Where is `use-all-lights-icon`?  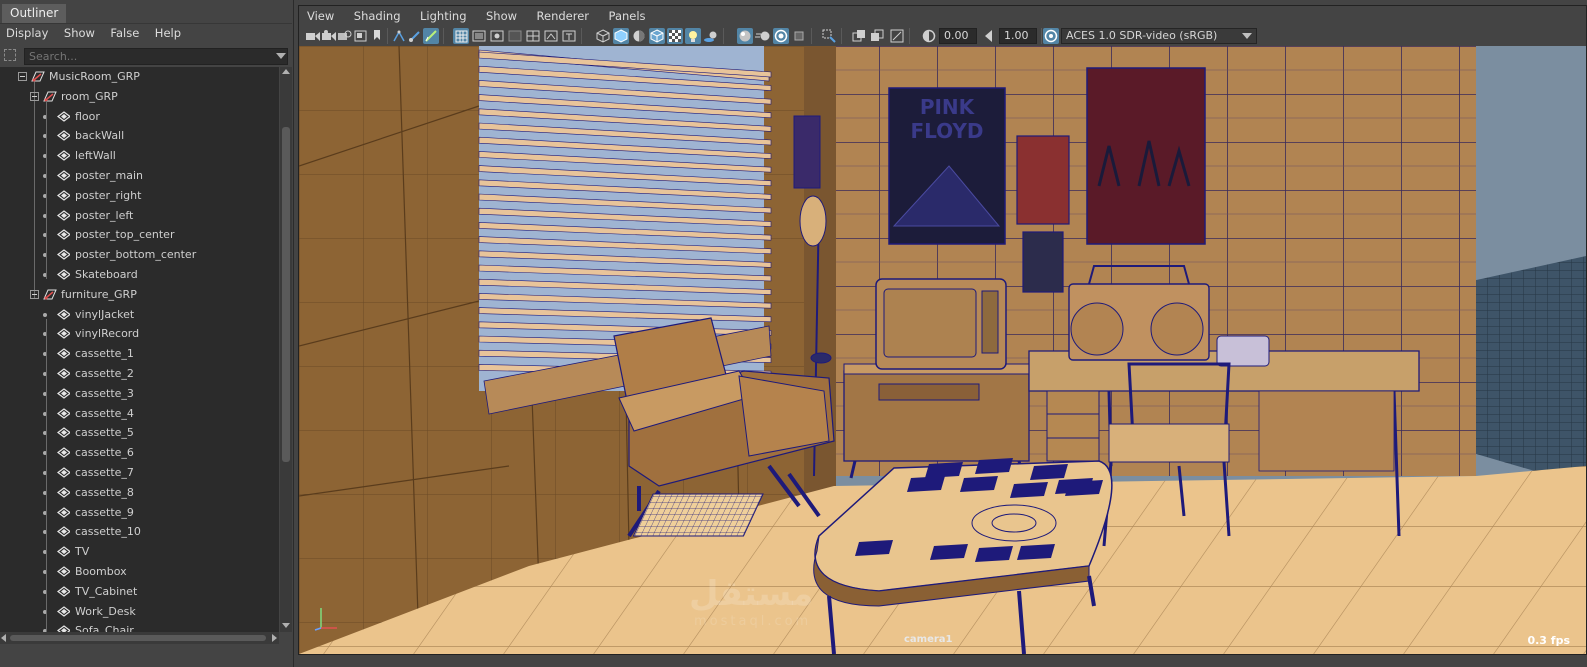 use-all-lights-icon is located at coordinates (693, 36).